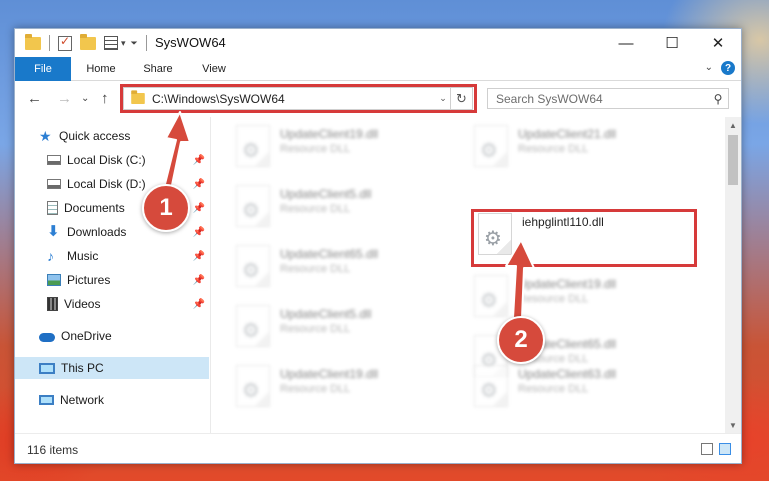 The height and width of the screenshot is (481, 769). What do you see at coordinates (47, 337) in the screenshot?
I see `cloud-icon` at bounding box center [47, 337].